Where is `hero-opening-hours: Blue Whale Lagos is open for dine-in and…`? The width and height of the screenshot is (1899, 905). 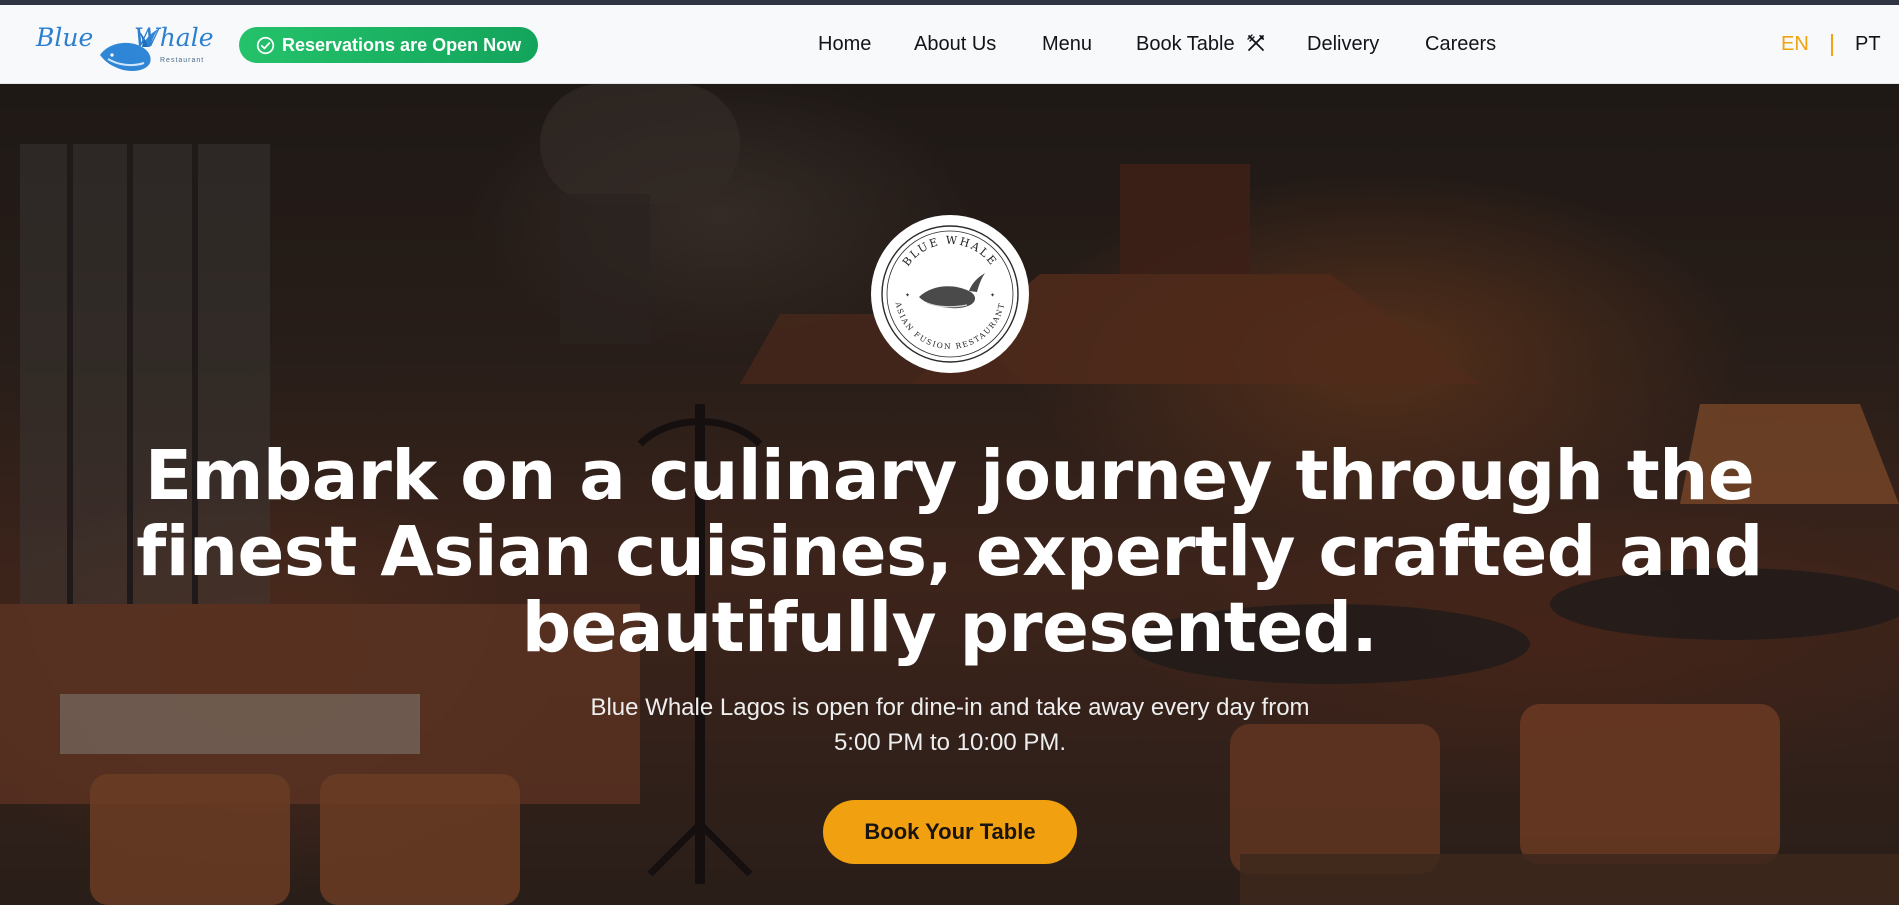
hero-opening-hours: Blue Whale Lagos is open for dine-in and… is located at coordinates (950, 725).